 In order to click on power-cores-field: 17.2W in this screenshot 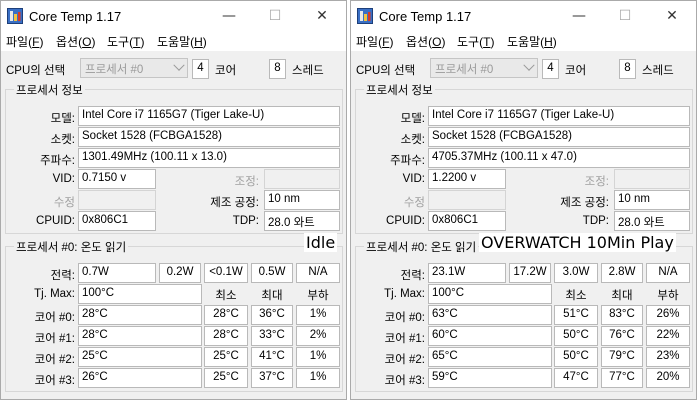, I will do `click(530, 273)`.